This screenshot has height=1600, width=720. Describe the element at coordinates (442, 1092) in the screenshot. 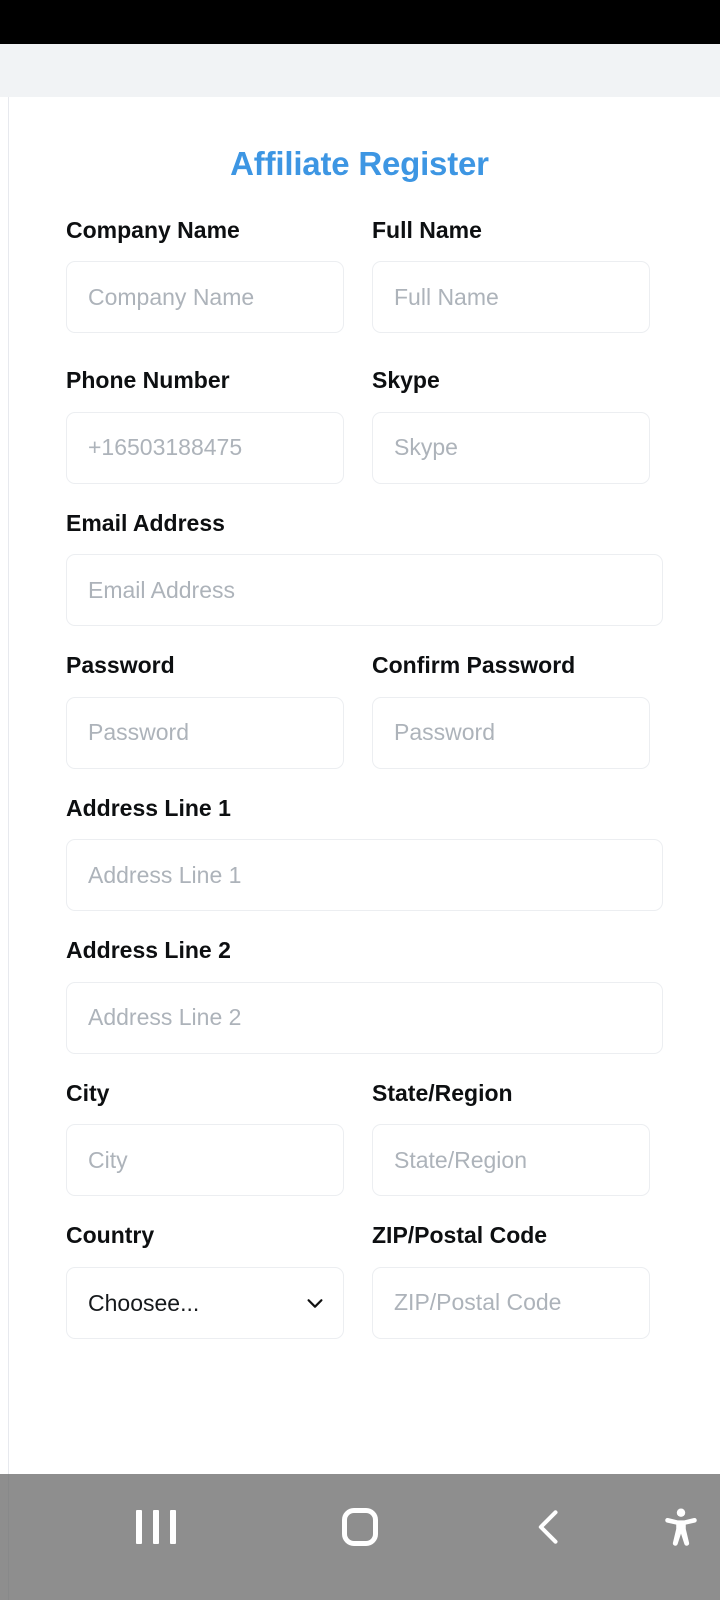

I see `label-state-region: State/Region` at that location.